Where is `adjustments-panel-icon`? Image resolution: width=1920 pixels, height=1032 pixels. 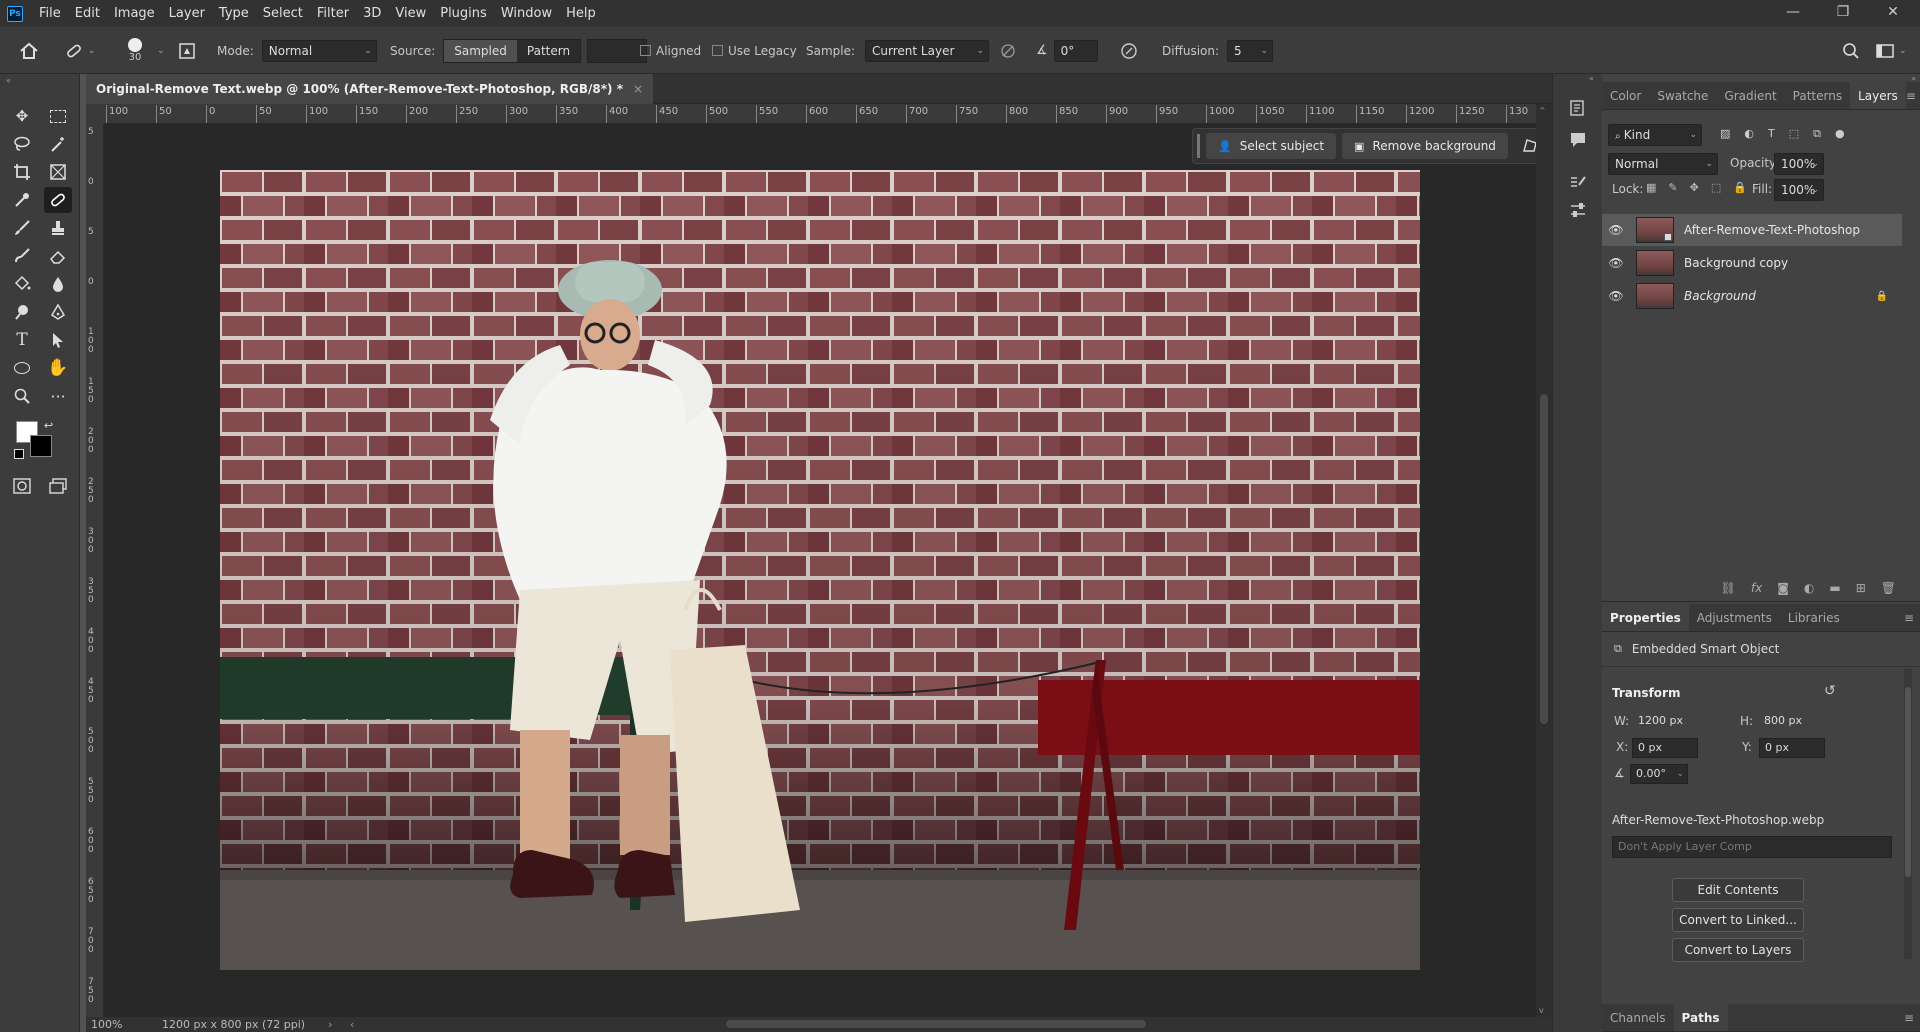 adjustments-panel-icon is located at coordinates (1578, 211).